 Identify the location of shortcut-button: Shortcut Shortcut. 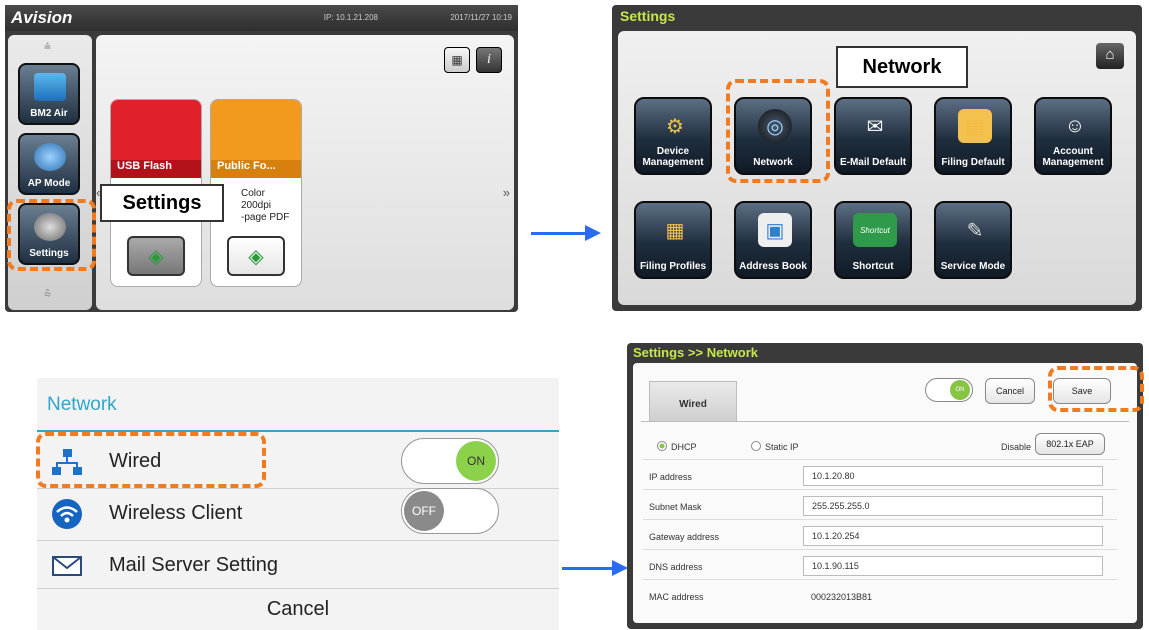
(873, 240).